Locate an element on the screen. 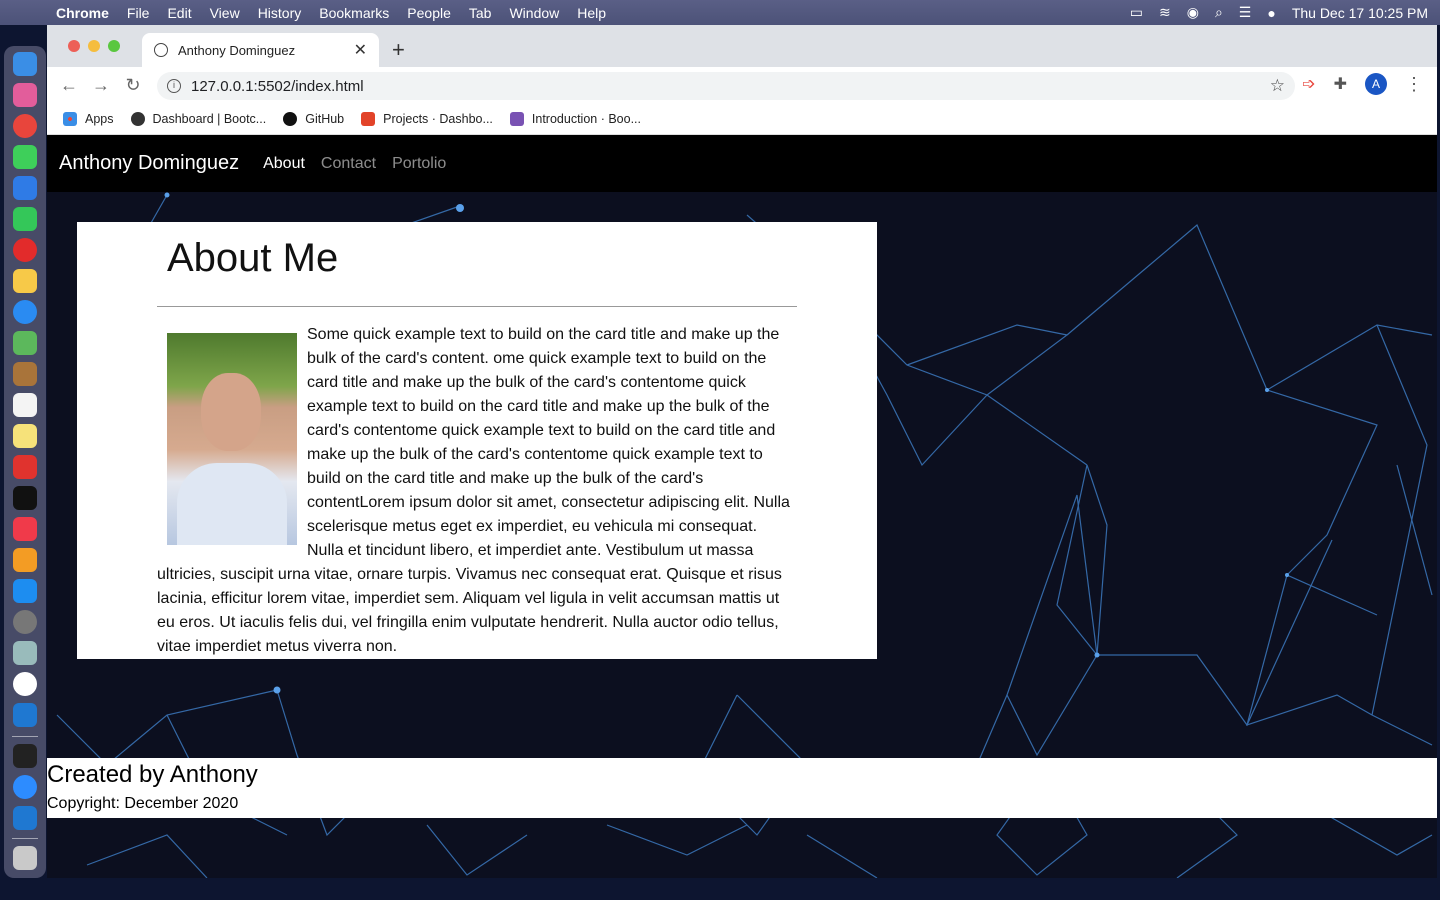 This screenshot has height=900, width=1440. safari-icon is located at coordinates (25, 312).